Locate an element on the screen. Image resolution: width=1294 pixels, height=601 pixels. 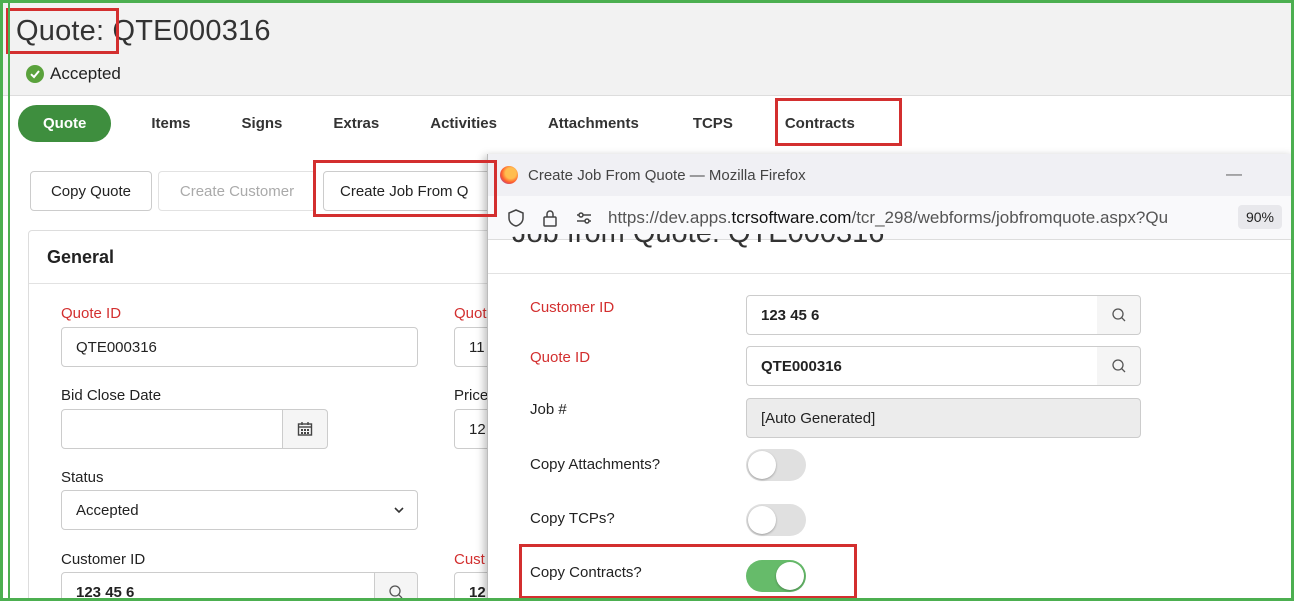
popup-customer-id-input: 123 45 6 is located at coordinates (922, 315).